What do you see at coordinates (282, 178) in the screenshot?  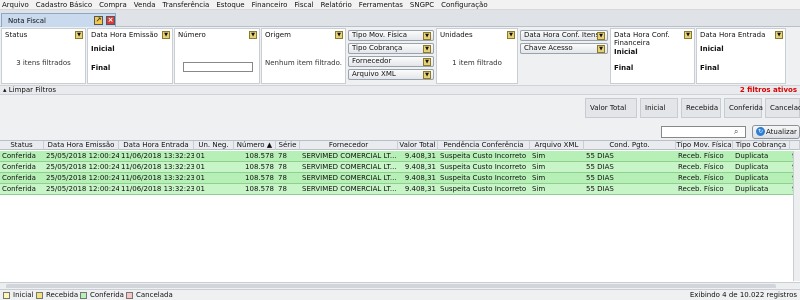 I see `cell-serie: 78` at bounding box center [282, 178].